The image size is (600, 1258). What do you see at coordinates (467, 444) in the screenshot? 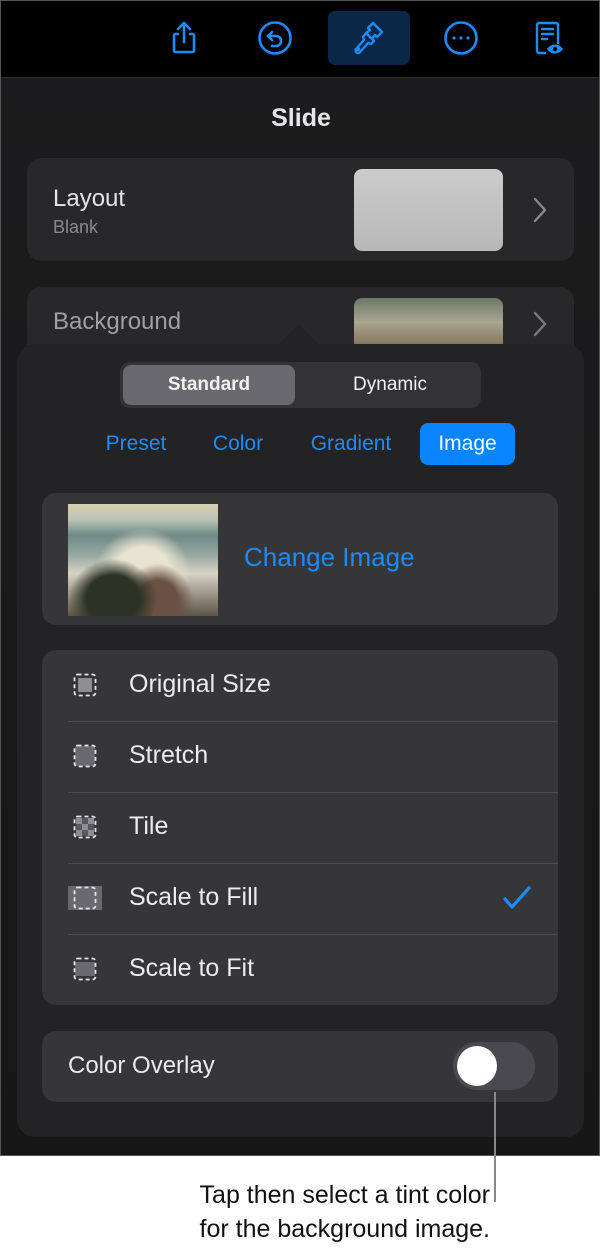
I see `tab-image: Image` at bounding box center [467, 444].